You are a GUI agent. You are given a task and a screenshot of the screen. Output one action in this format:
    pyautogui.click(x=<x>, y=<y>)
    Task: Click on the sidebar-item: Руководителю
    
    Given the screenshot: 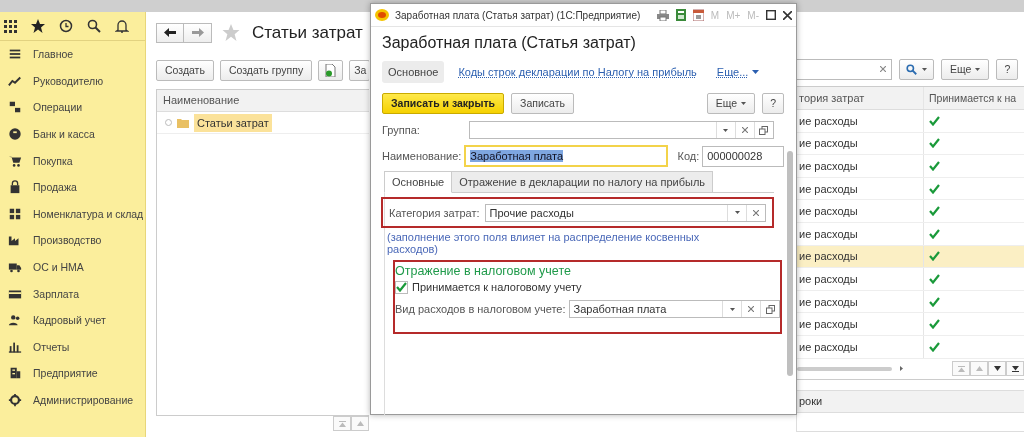 What is the action you would take?
    pyautogui.click(x=72, y=81)
    